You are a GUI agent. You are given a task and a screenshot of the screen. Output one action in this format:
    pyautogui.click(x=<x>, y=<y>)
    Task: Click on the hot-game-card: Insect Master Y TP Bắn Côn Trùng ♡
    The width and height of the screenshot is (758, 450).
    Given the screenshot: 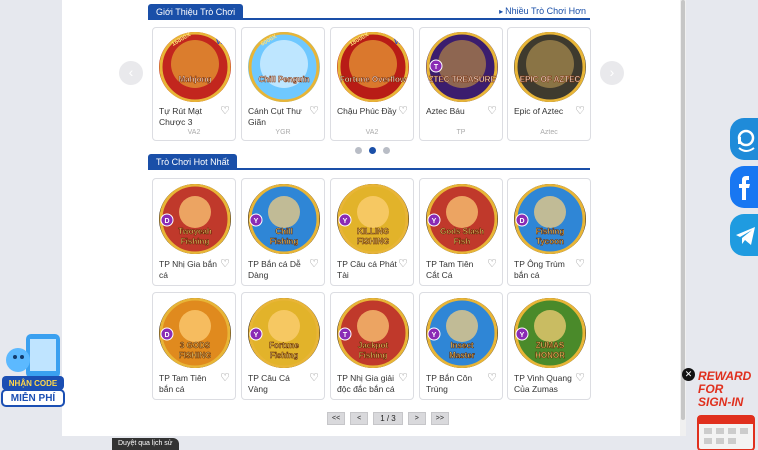 What is the action you would take?
    pyautogui.click(x=461, y=346)
    